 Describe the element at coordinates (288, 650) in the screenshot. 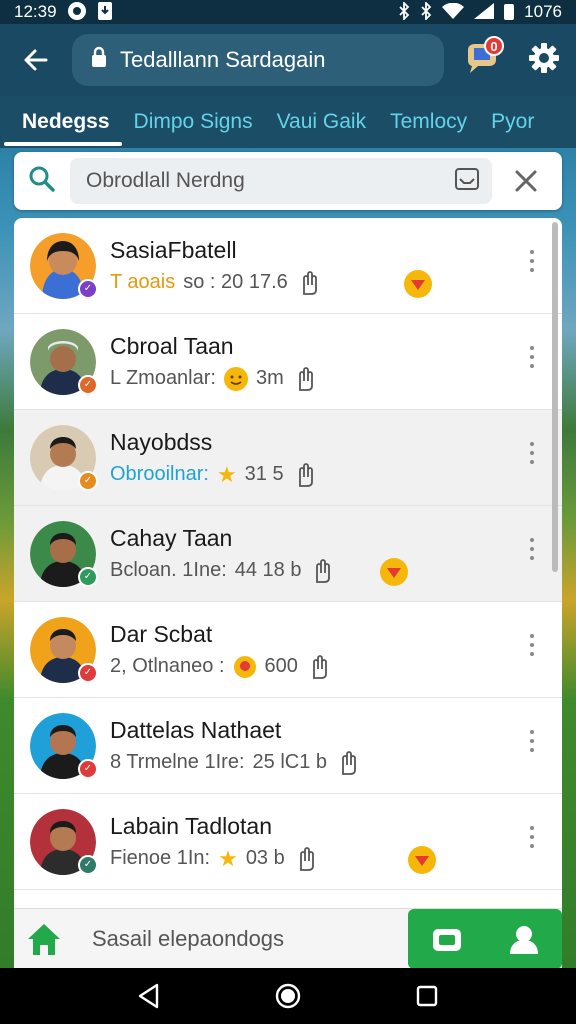

I see `list-item: ✓ Dar Scbat 2, Otlnaneo : 600` at that location.